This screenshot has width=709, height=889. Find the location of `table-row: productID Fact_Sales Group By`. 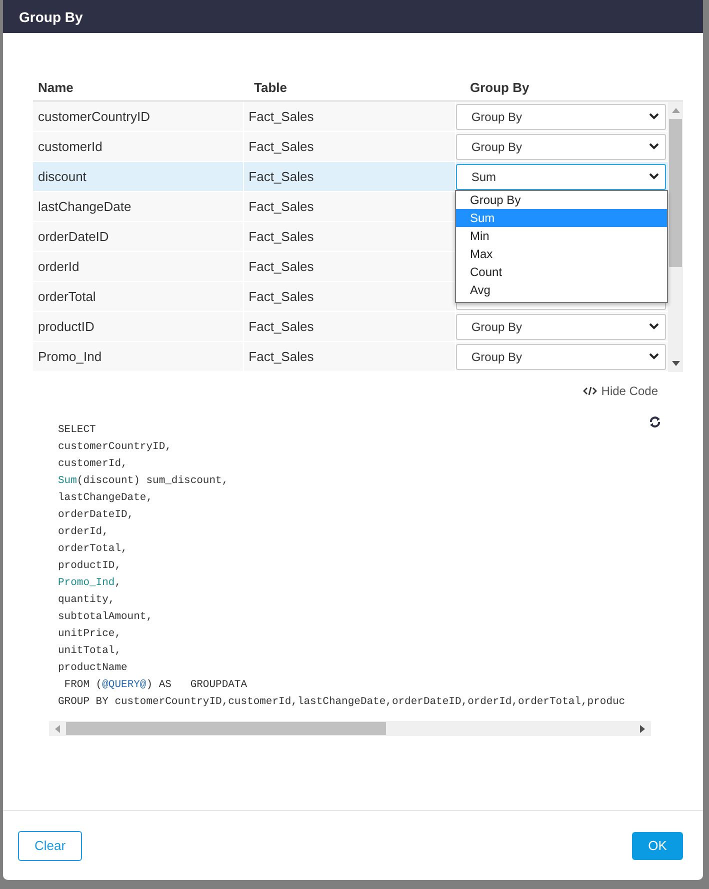

table-row: productID Fact_Sales Group By is located at coordinates (350, 327).